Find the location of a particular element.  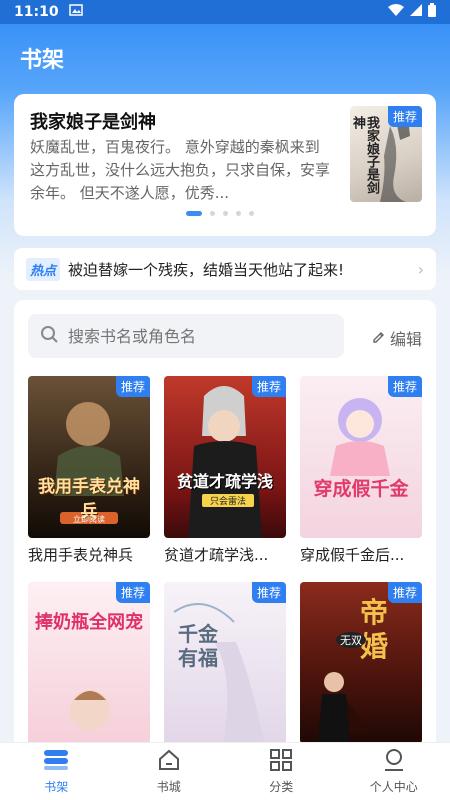

grid-icon is located at coordinates (281, 761).